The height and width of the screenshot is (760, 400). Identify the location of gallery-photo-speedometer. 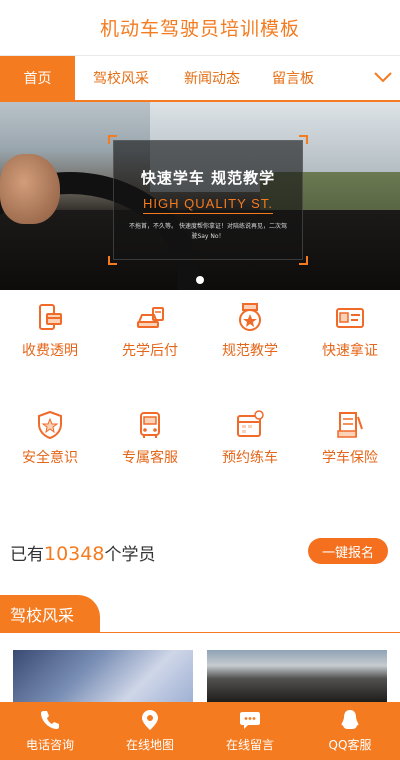
(103, 676).